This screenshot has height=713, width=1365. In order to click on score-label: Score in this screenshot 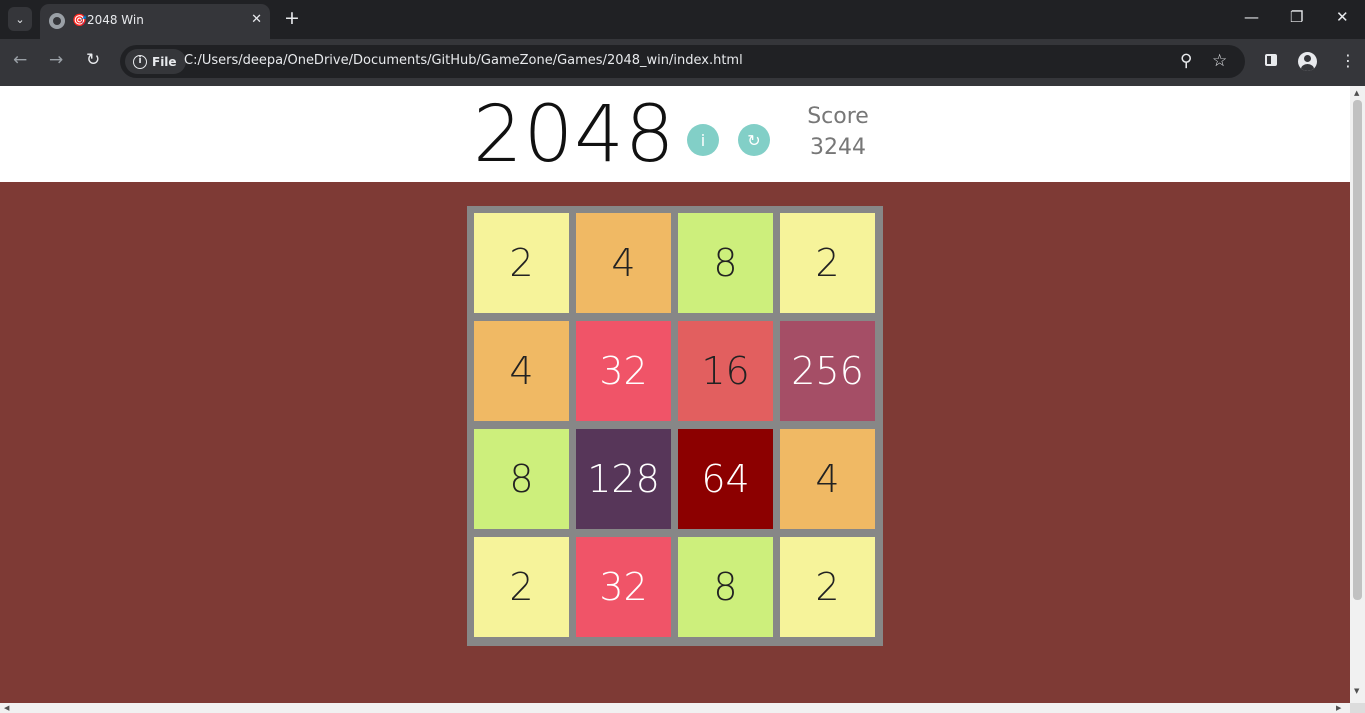, I will do `click(838, 116)`.